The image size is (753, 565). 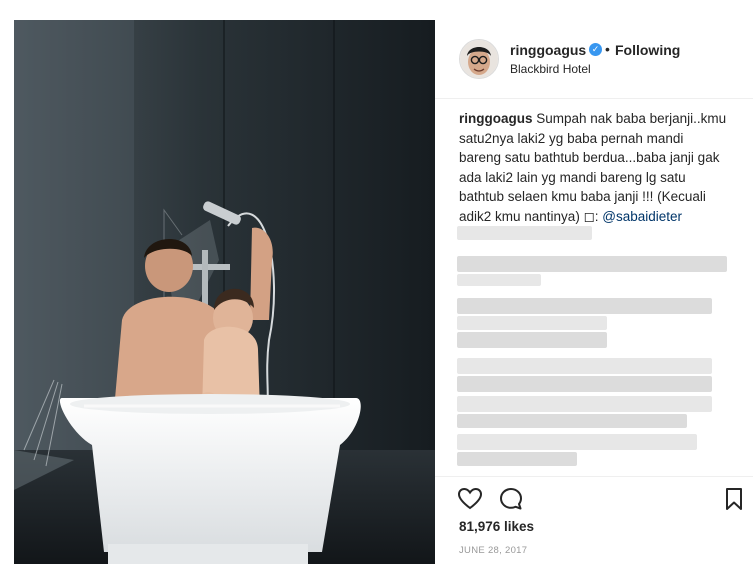 I want to click on post-location: Blackbird Hotel, so click(x=550, y=69).